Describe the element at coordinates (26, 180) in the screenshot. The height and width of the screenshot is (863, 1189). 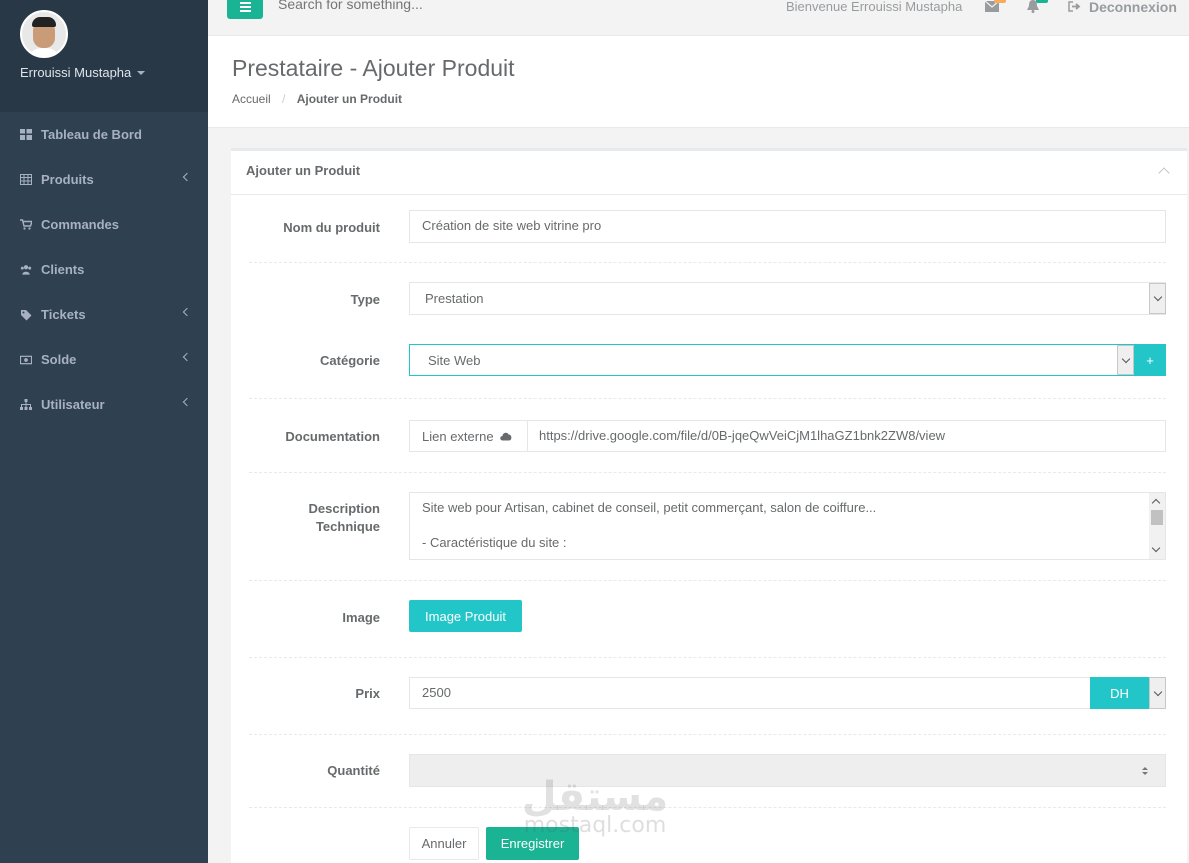
I see `table-icon` at that location.